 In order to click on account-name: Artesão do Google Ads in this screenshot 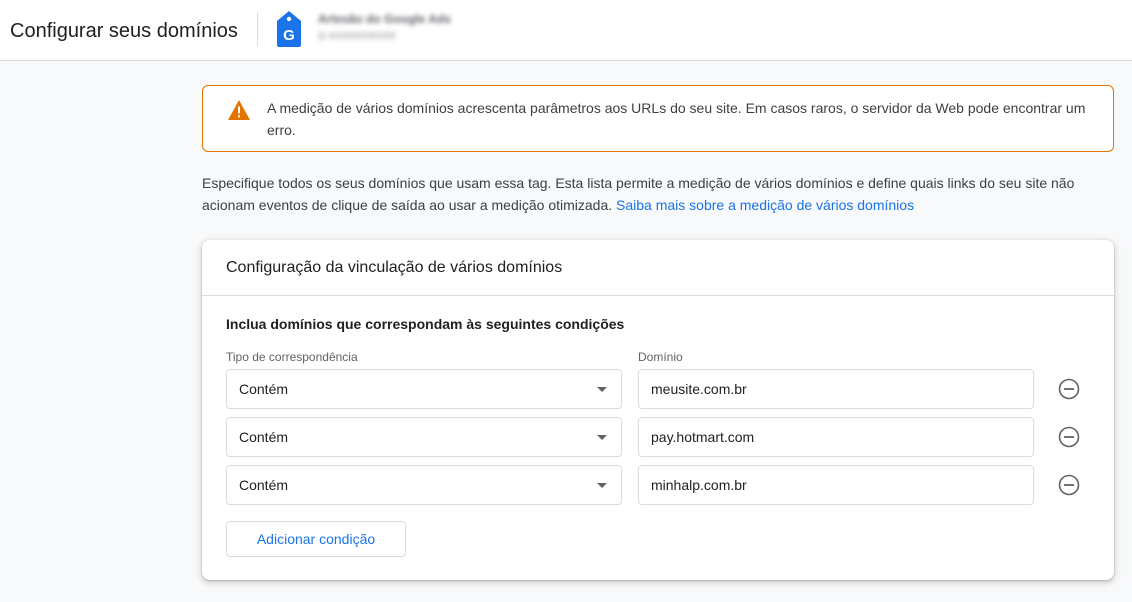, I will do `click(384, 19)`.